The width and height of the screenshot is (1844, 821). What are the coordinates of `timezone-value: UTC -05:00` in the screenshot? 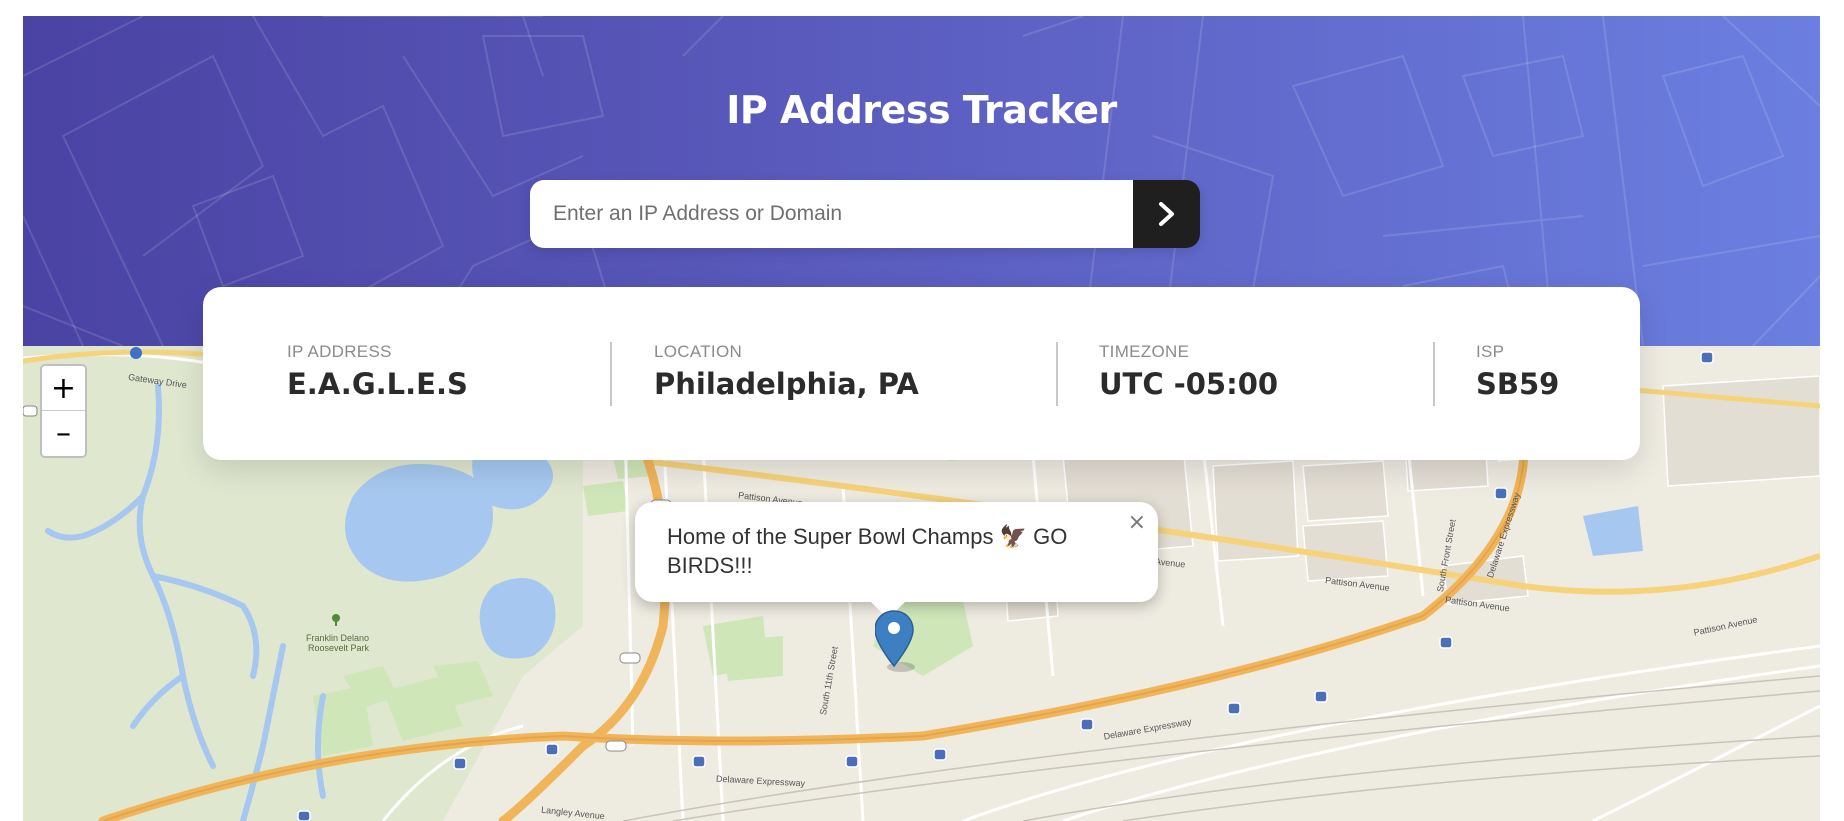 It's located at (1189, 384).